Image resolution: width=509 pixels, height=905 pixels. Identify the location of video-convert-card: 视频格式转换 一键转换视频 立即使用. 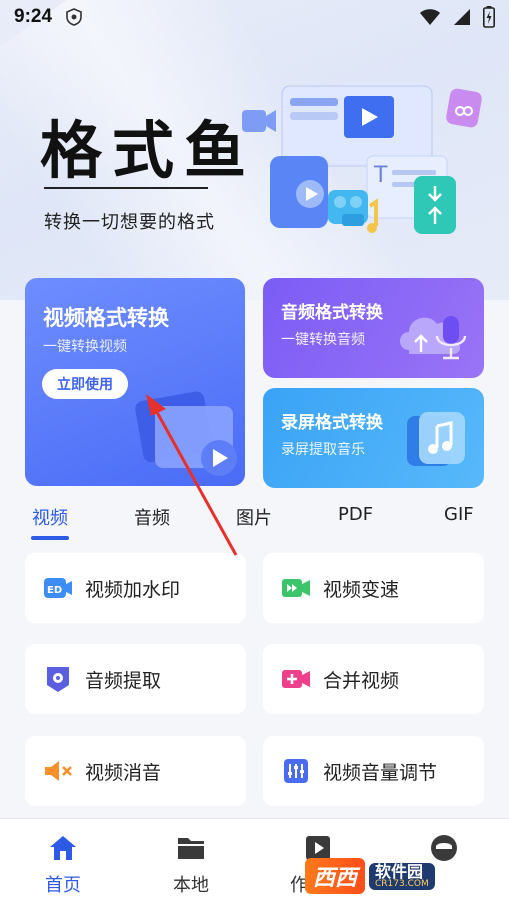
(135, 382).